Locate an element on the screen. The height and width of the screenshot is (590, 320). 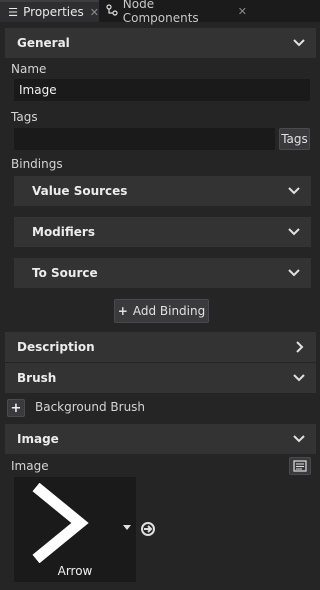
tab-bar: ☰ Properties ✕ Node Components ✕ is located at coordinates (160, 12).